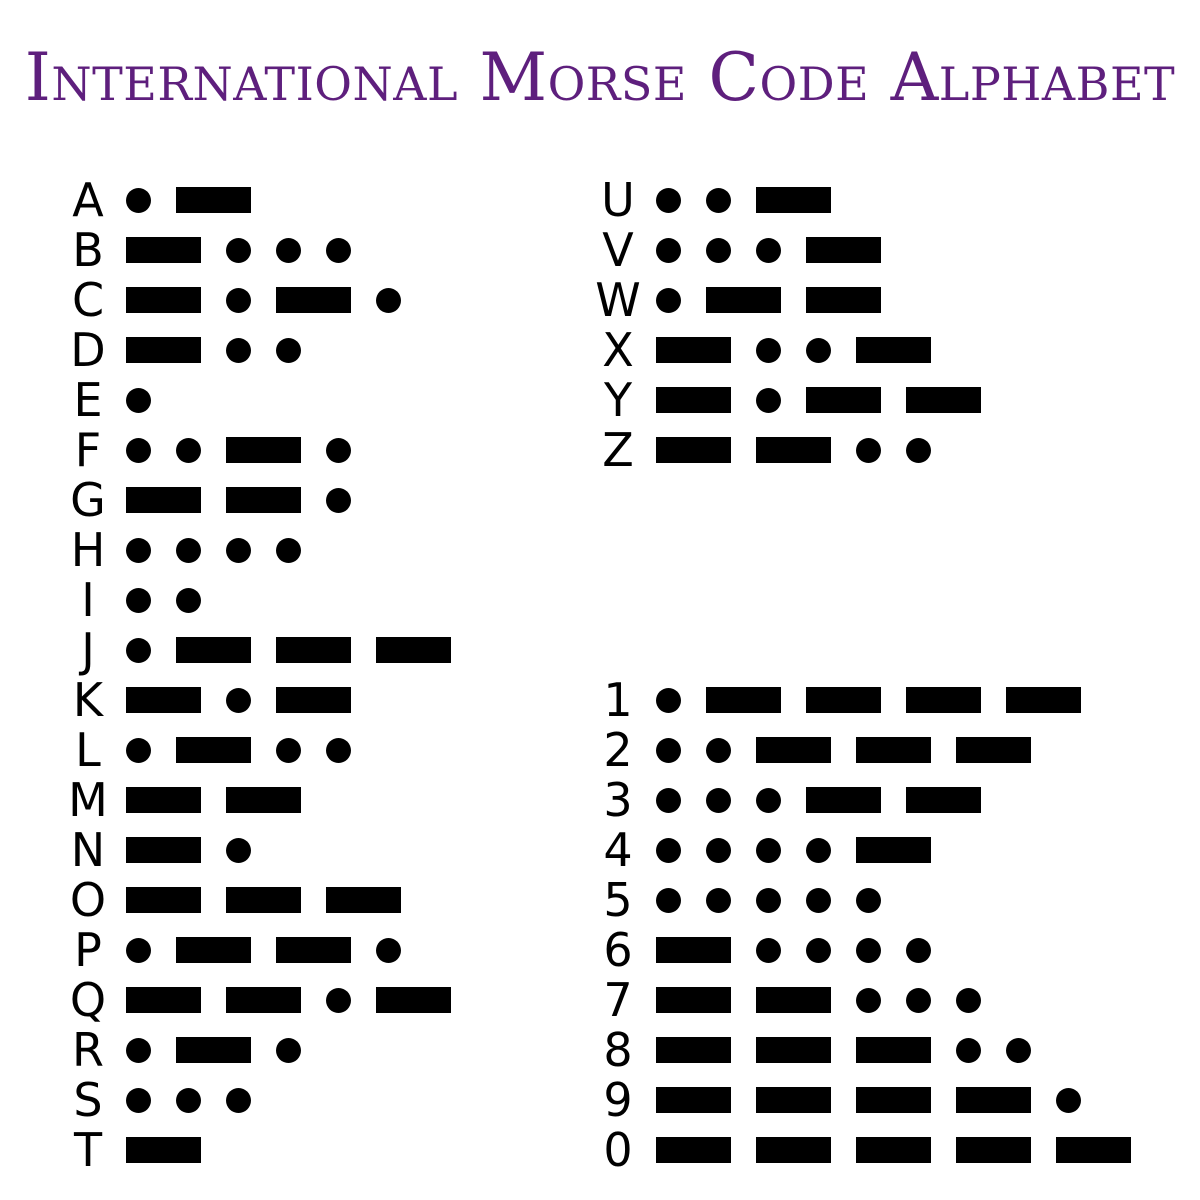 The height and width of the screenshot is (1200, 1200). Describe the element at coordinates (600, 77) in the screenshot. I see `page-title: International Morse Code Alphabet` at that location.